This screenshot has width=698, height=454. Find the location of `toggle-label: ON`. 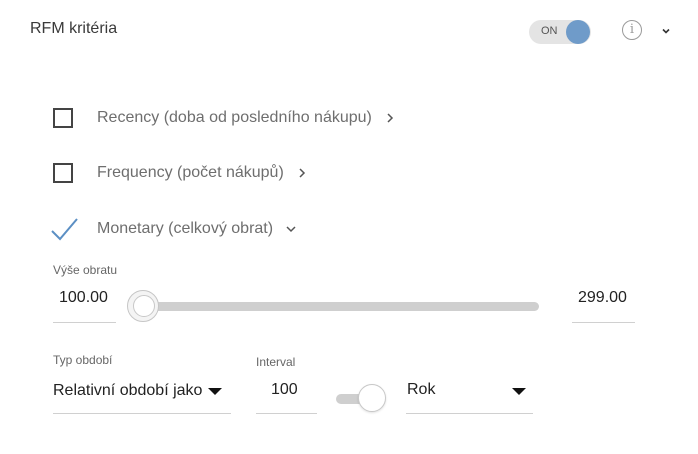

toggle-label: ON is located at coordinates (549, 31).